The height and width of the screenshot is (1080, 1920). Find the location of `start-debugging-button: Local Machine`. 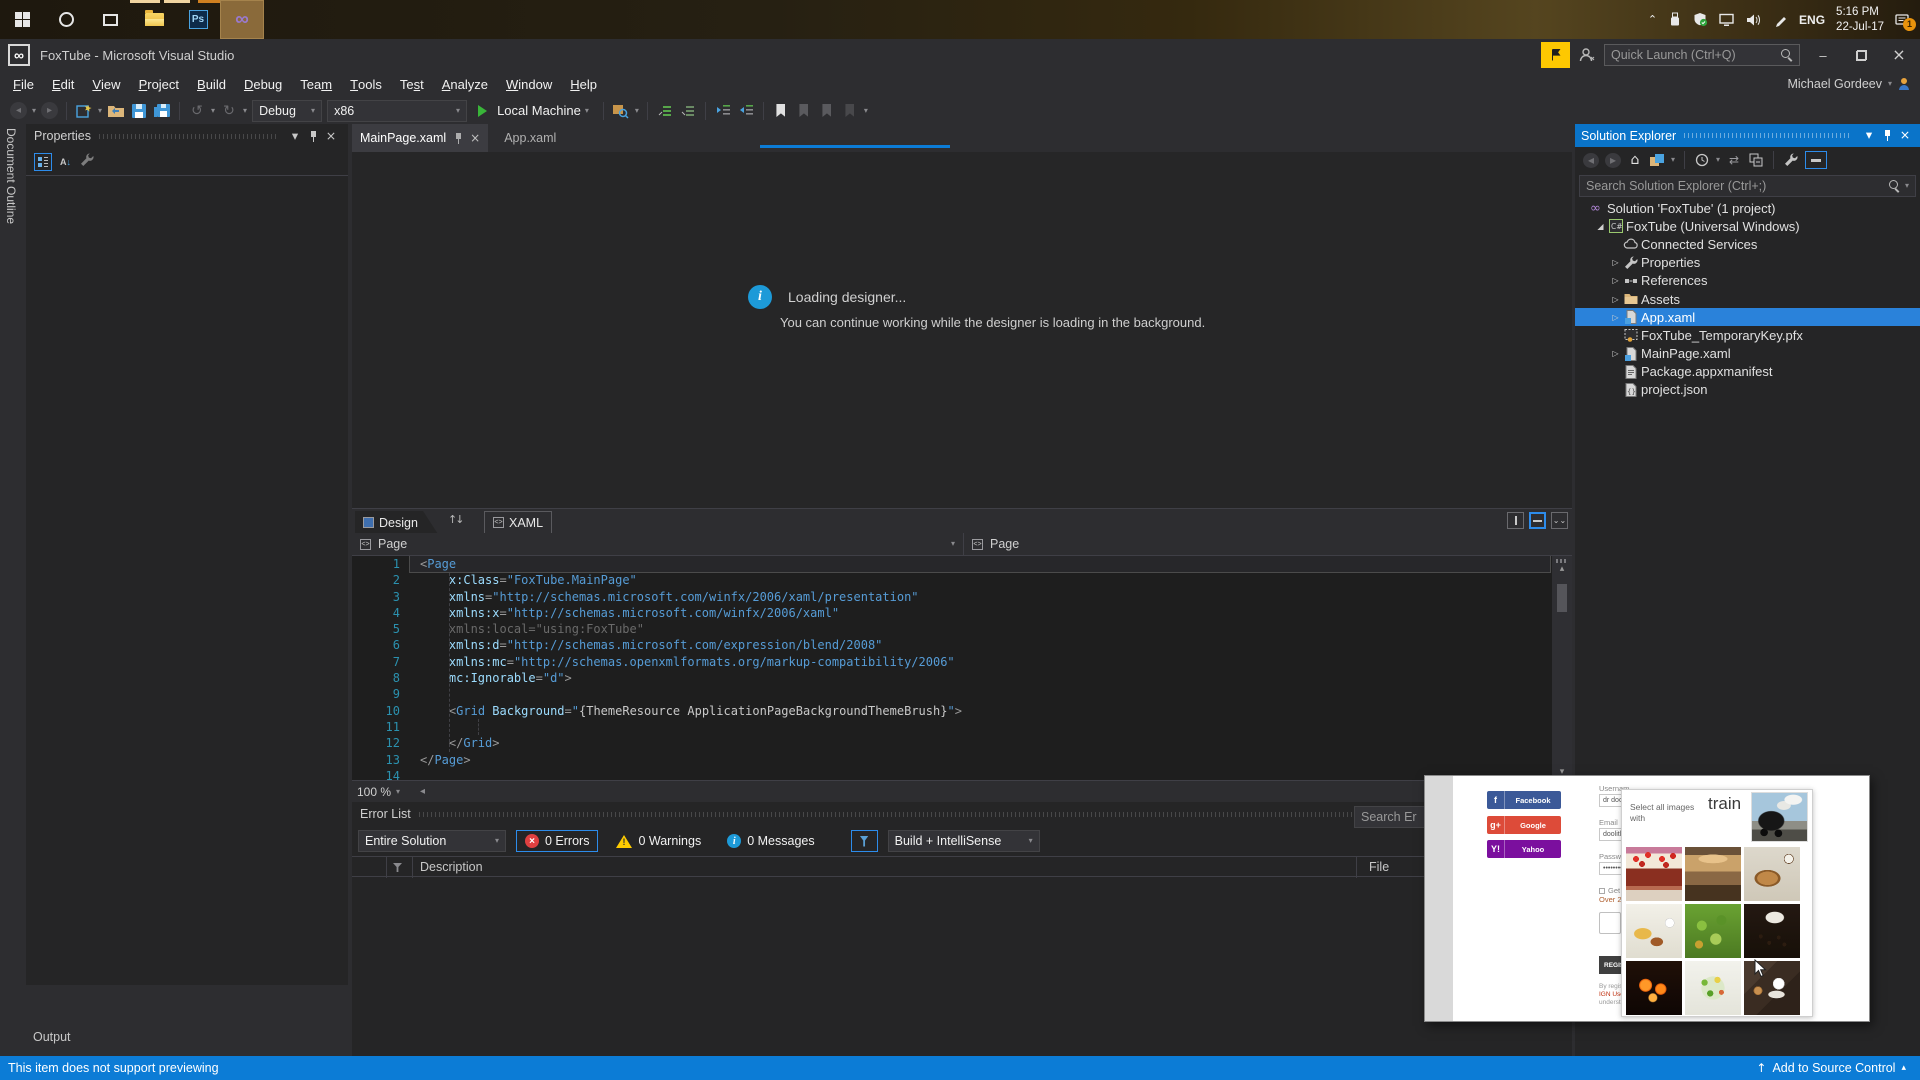

start-debugging-button: Local Machine is located at coordinates (533, 110).